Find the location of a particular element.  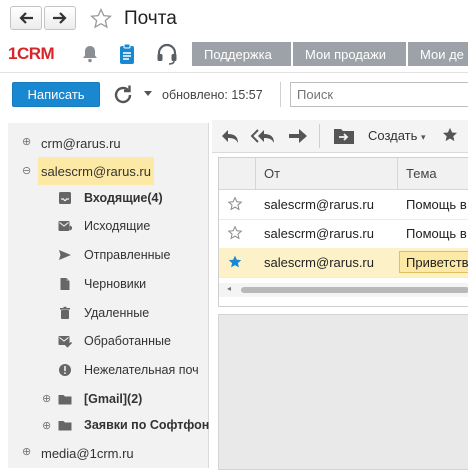

updated-status: обновлено: 15:57 is located at coordinates (212, 95).